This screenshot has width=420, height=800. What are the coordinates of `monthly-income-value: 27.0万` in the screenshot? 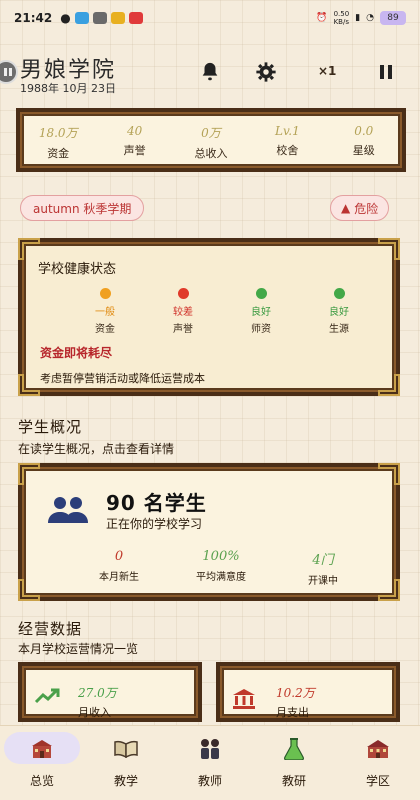 It's located at (97, 693).